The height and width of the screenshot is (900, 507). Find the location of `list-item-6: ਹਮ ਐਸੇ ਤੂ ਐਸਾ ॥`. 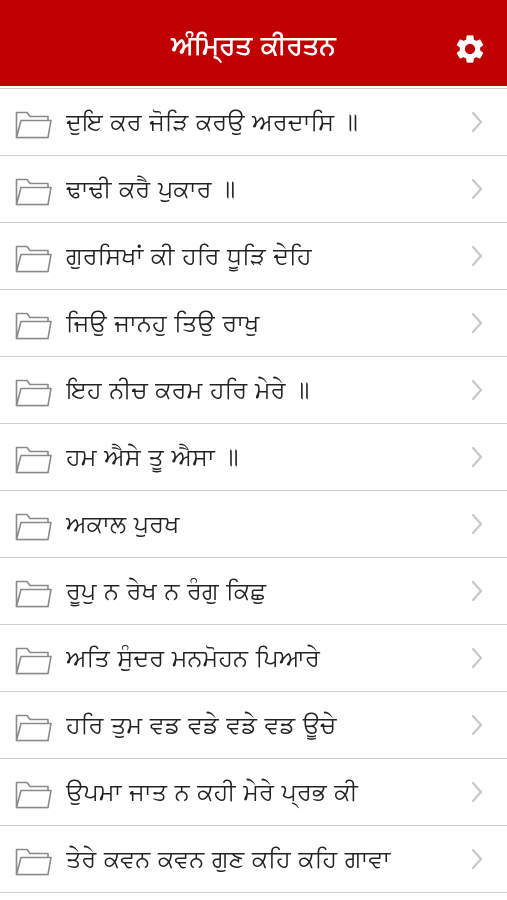

list-item-6: ਹਮ ਐਸੇ ਤੂ ਐਸਾ ॥ is located at coordinates (253, 457).